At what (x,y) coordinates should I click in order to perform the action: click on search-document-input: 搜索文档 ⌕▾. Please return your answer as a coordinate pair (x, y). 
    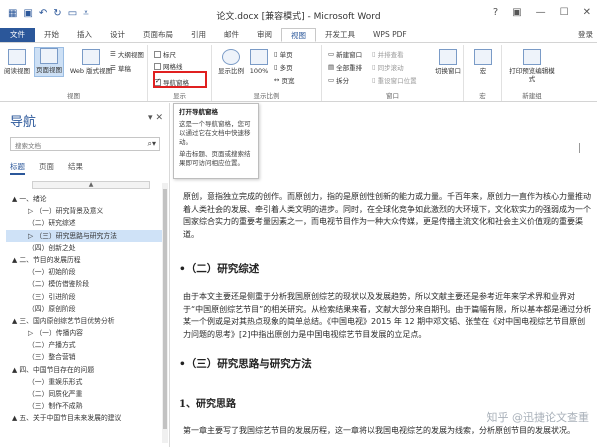
    Looking at the image, I should click on (85, 144).